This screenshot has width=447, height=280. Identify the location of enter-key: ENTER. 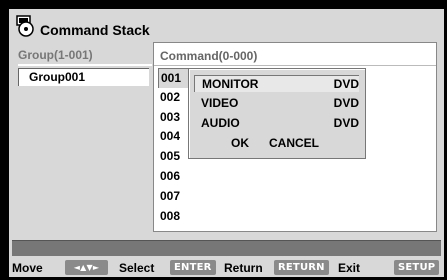
(193, 267).